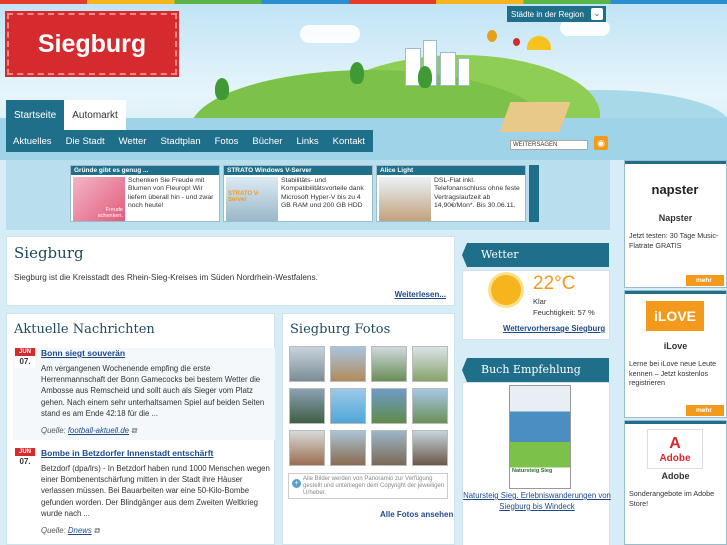 The width and height of the screenshot is (727, 545). What do you see at coordinates (133, 141) in the screenshot?
I see `nav-item-wetter: Wetter` at bounding box center [133, 141].